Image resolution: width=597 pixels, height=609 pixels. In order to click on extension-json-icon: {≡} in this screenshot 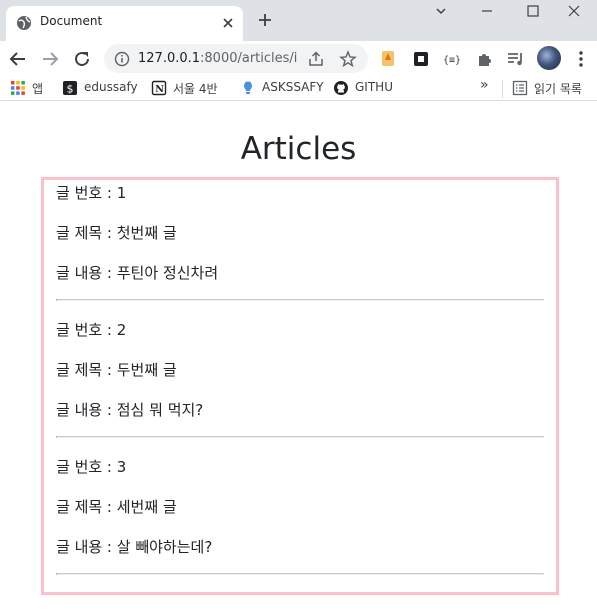, I will do `click(452, 59)`.